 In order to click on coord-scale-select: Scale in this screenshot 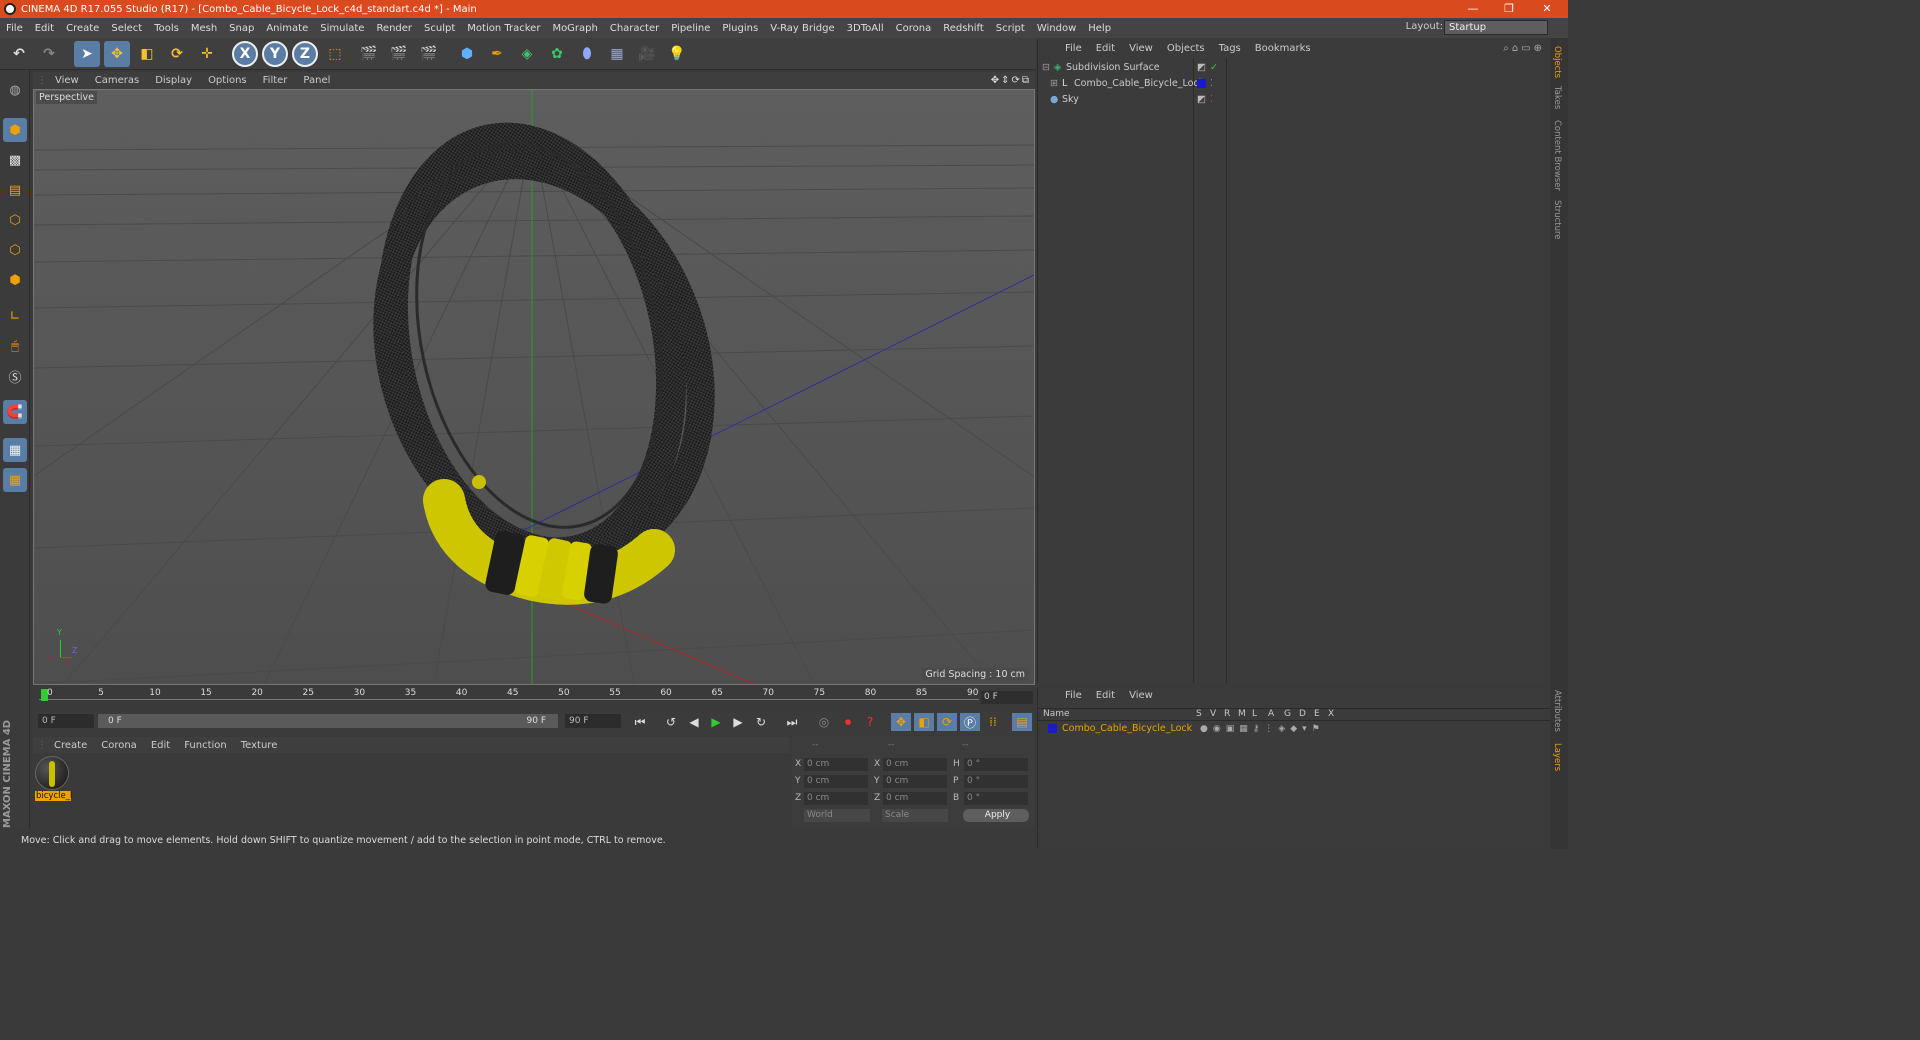, I will do `click(915, 815)`.